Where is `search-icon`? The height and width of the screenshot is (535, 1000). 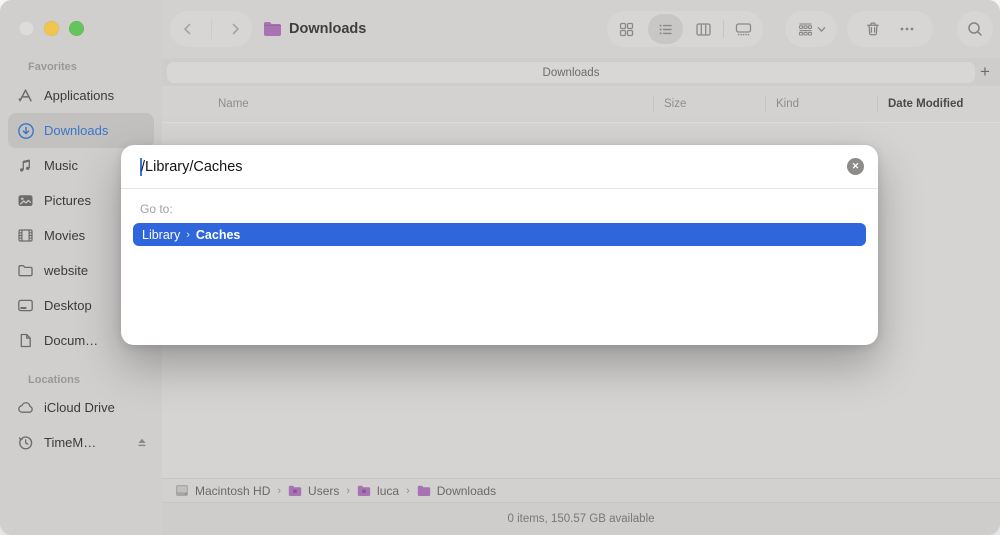 search-icon is located at coordinates (975, 29).